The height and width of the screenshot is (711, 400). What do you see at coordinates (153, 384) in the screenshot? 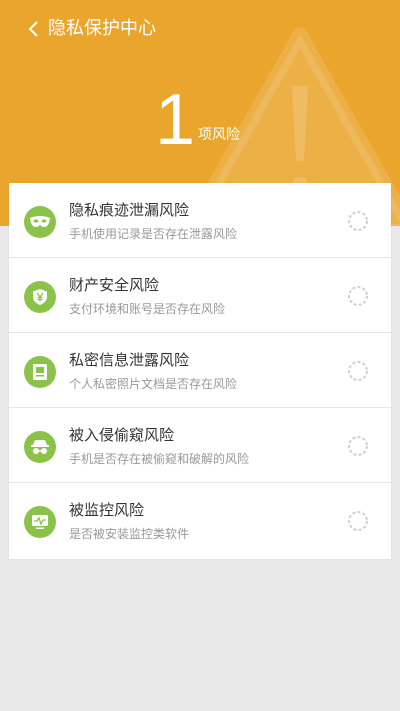
I see `item-description: 个人私密照片文档是否存在风险` at bounding box center [153, 384].